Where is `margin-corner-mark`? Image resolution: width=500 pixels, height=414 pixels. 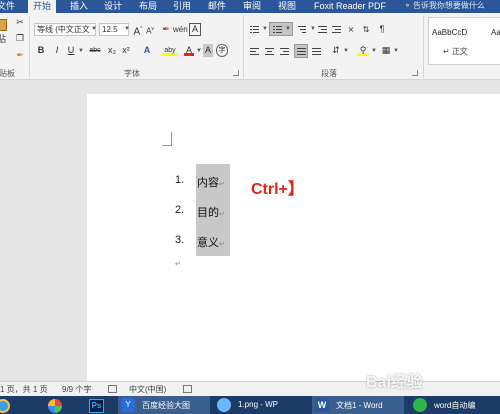 margin-corner-mark is located at coordinates (167, 139).